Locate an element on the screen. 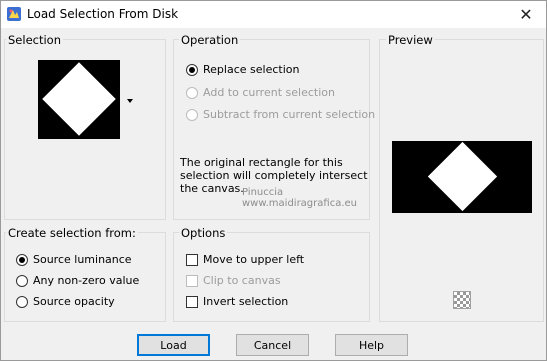 The image size is (547, 361). radio-replace-selection: Replace selection is located at coordinates (242, 69).